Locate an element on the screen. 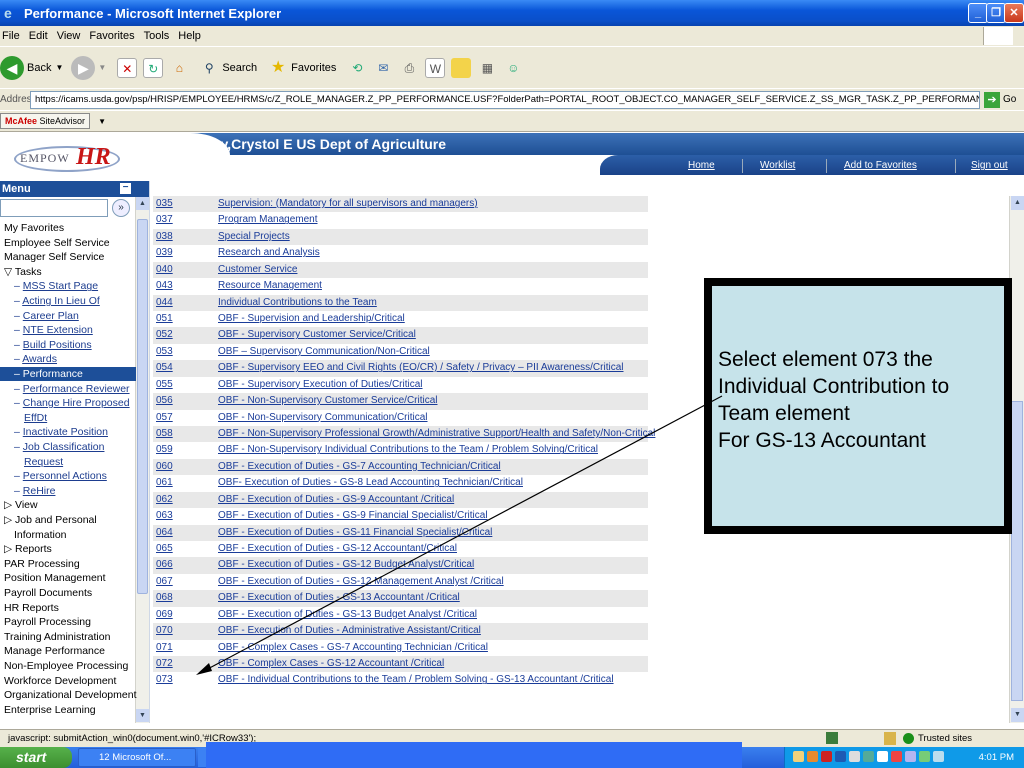  maximize-button: ❐ is located at coordinates (996, 13).